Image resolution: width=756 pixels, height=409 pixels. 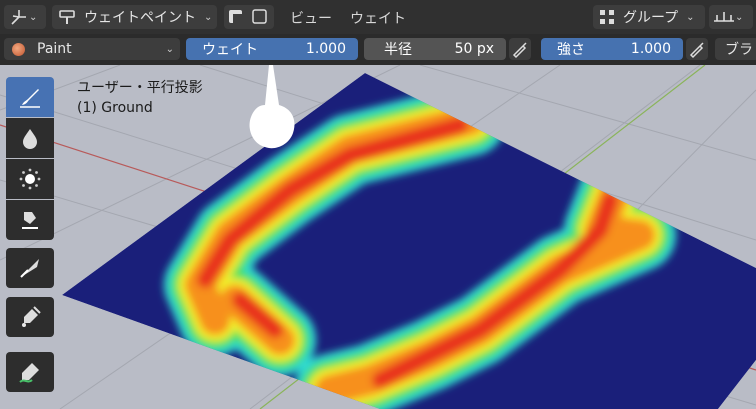 What do you see at coordinates (54, 49) in the screenshot?
I see `brush-name: Paint` at bounding box center [54, 49].